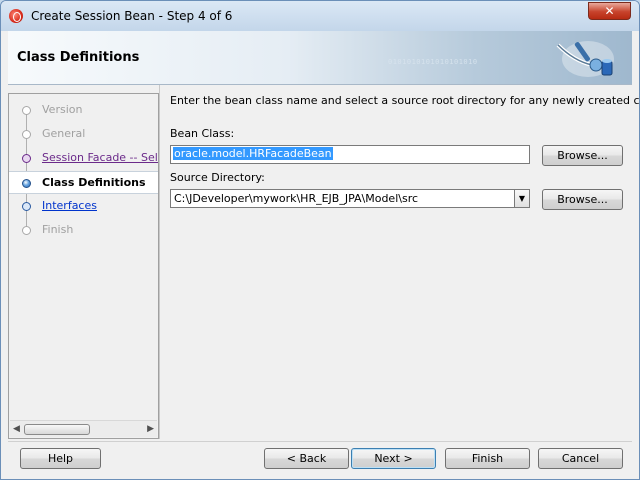 The width and height of the screenshot is (640, 480). I want to click on nav-step-class-definitions: Class Definitions, so click(83, 182).